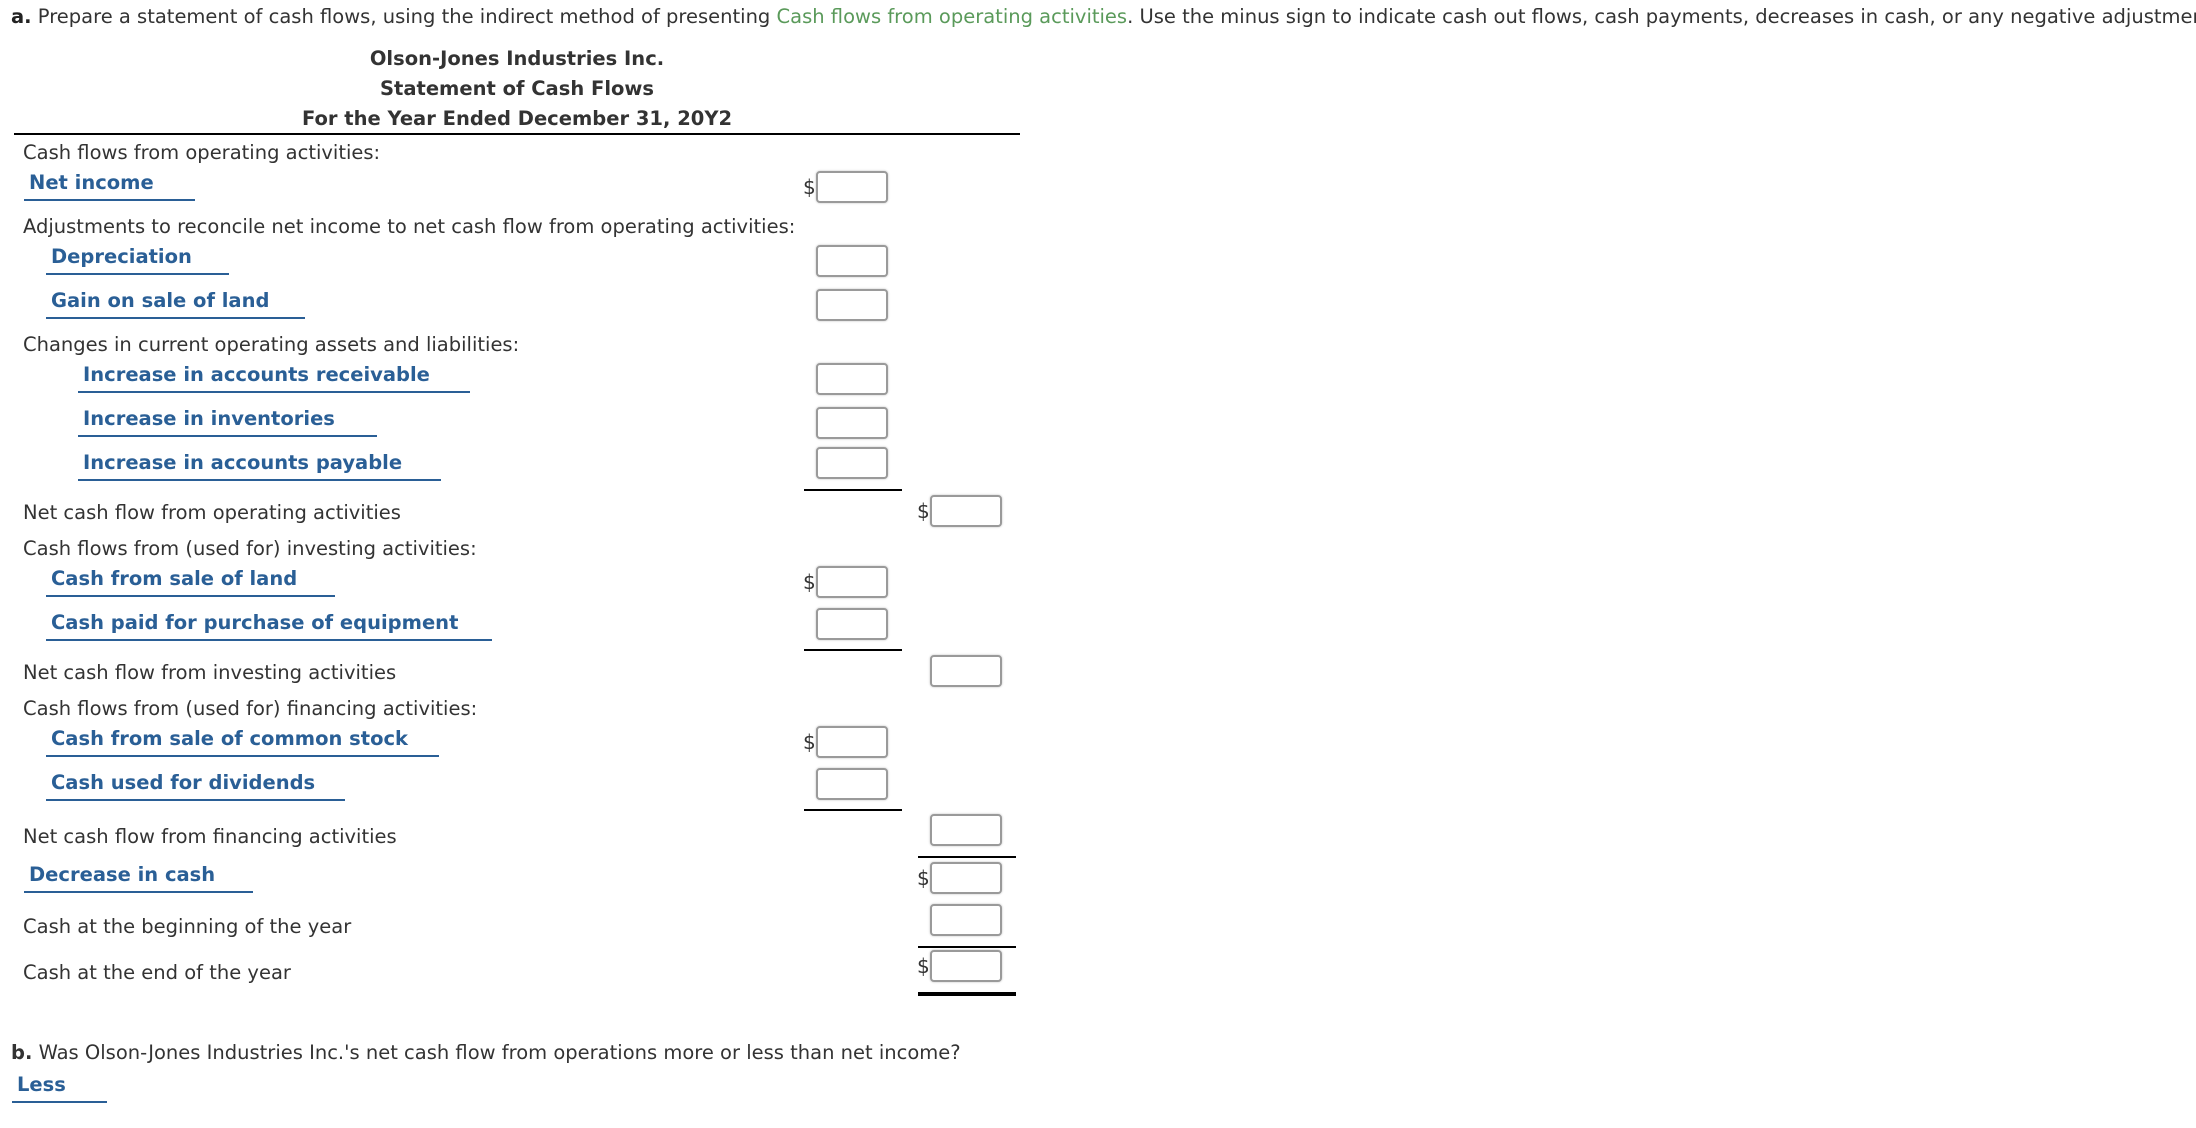 The width and height of the screenshot is (2196, 1128). I want to click on increase-ar-select-value: Increase in accounts receivable, so click(274, 378).